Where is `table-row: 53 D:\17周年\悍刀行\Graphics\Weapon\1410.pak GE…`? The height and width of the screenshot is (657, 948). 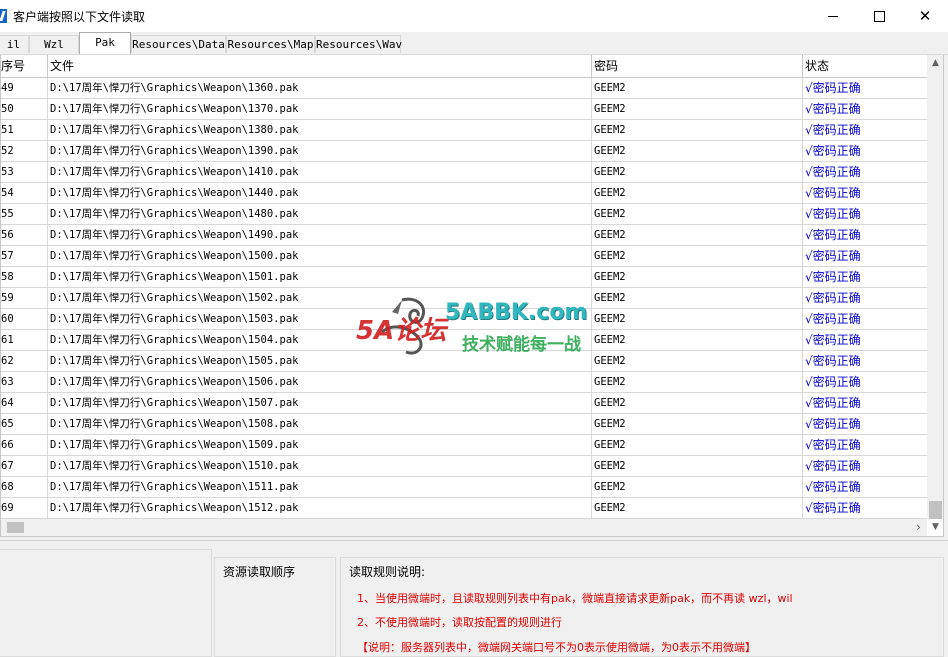
table-row: 53 D:\17周年\悍刀行\Graphics\Weapon\1410.pak GE… is located at coordinates (464, 172).